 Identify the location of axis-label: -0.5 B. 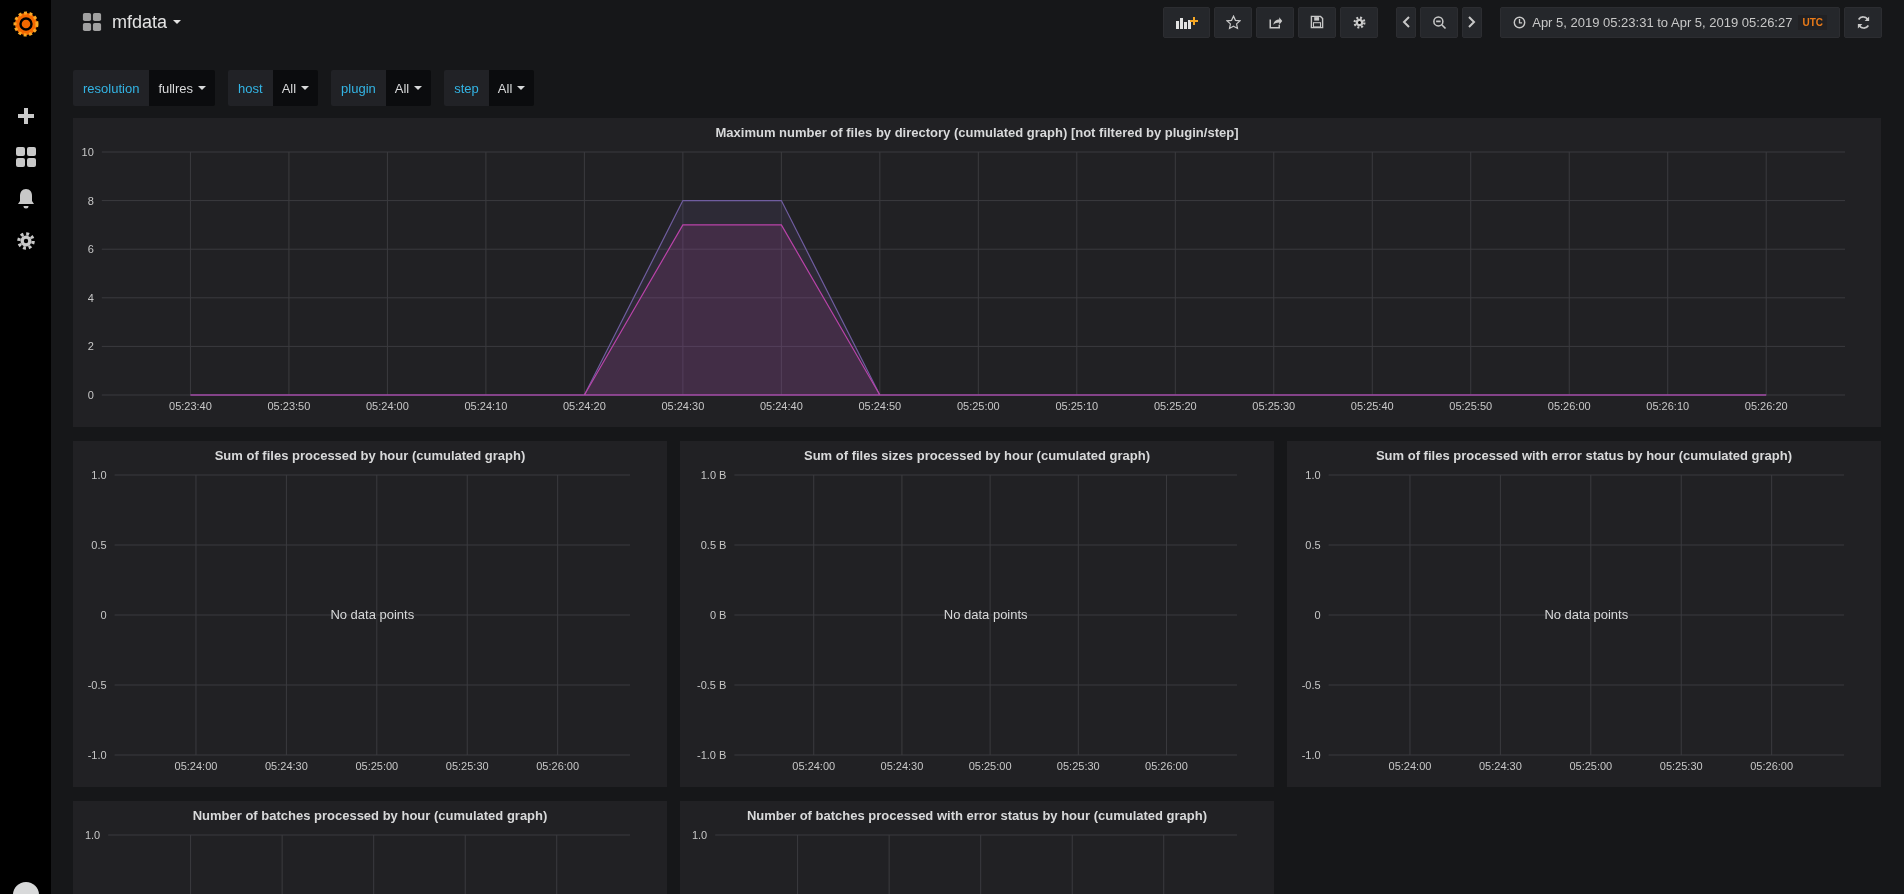
(712, 685).